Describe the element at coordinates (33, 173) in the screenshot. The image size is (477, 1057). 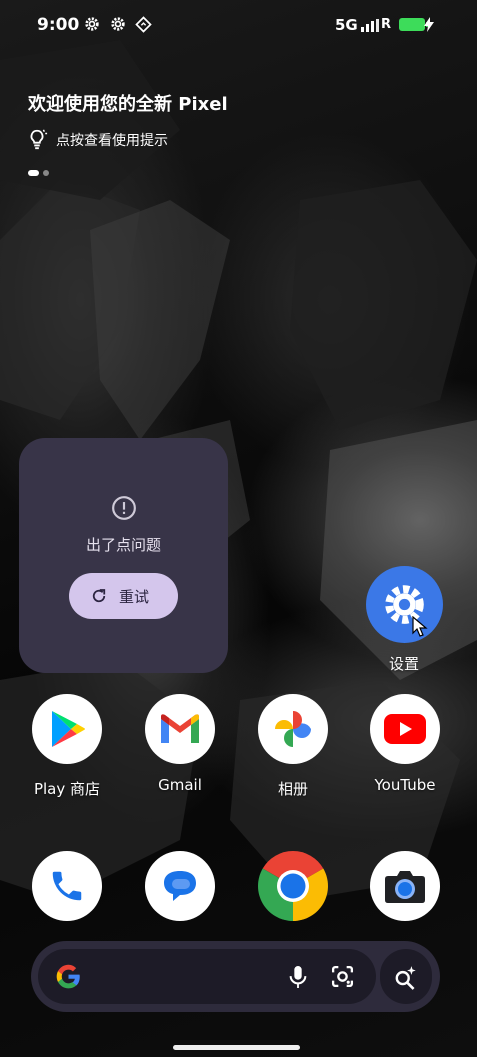
I see `page-indicator-active-dot` at that location.